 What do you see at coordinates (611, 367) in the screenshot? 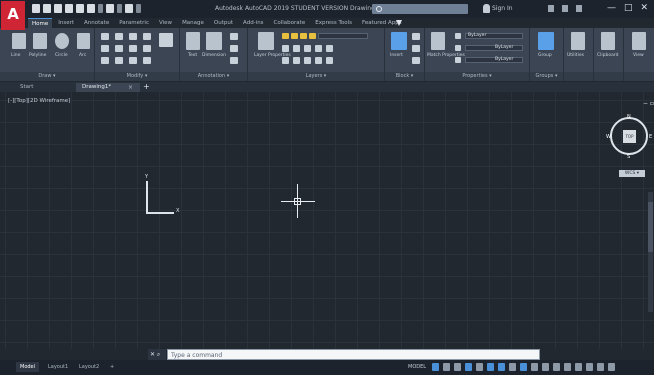
I see `customization-icon` at bounding box center [611, 367].